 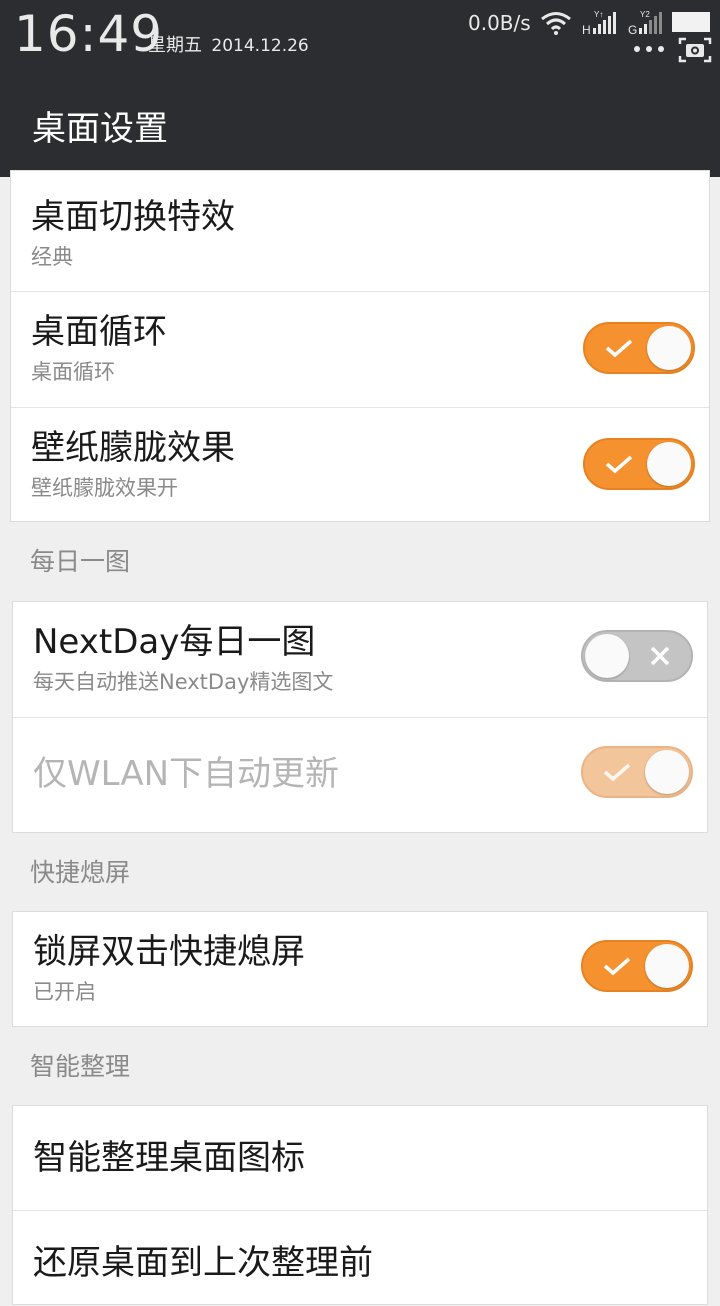 I want to click on desktop-loop-row: 桌面循环 桌面循环, so click(x=360, y=350).